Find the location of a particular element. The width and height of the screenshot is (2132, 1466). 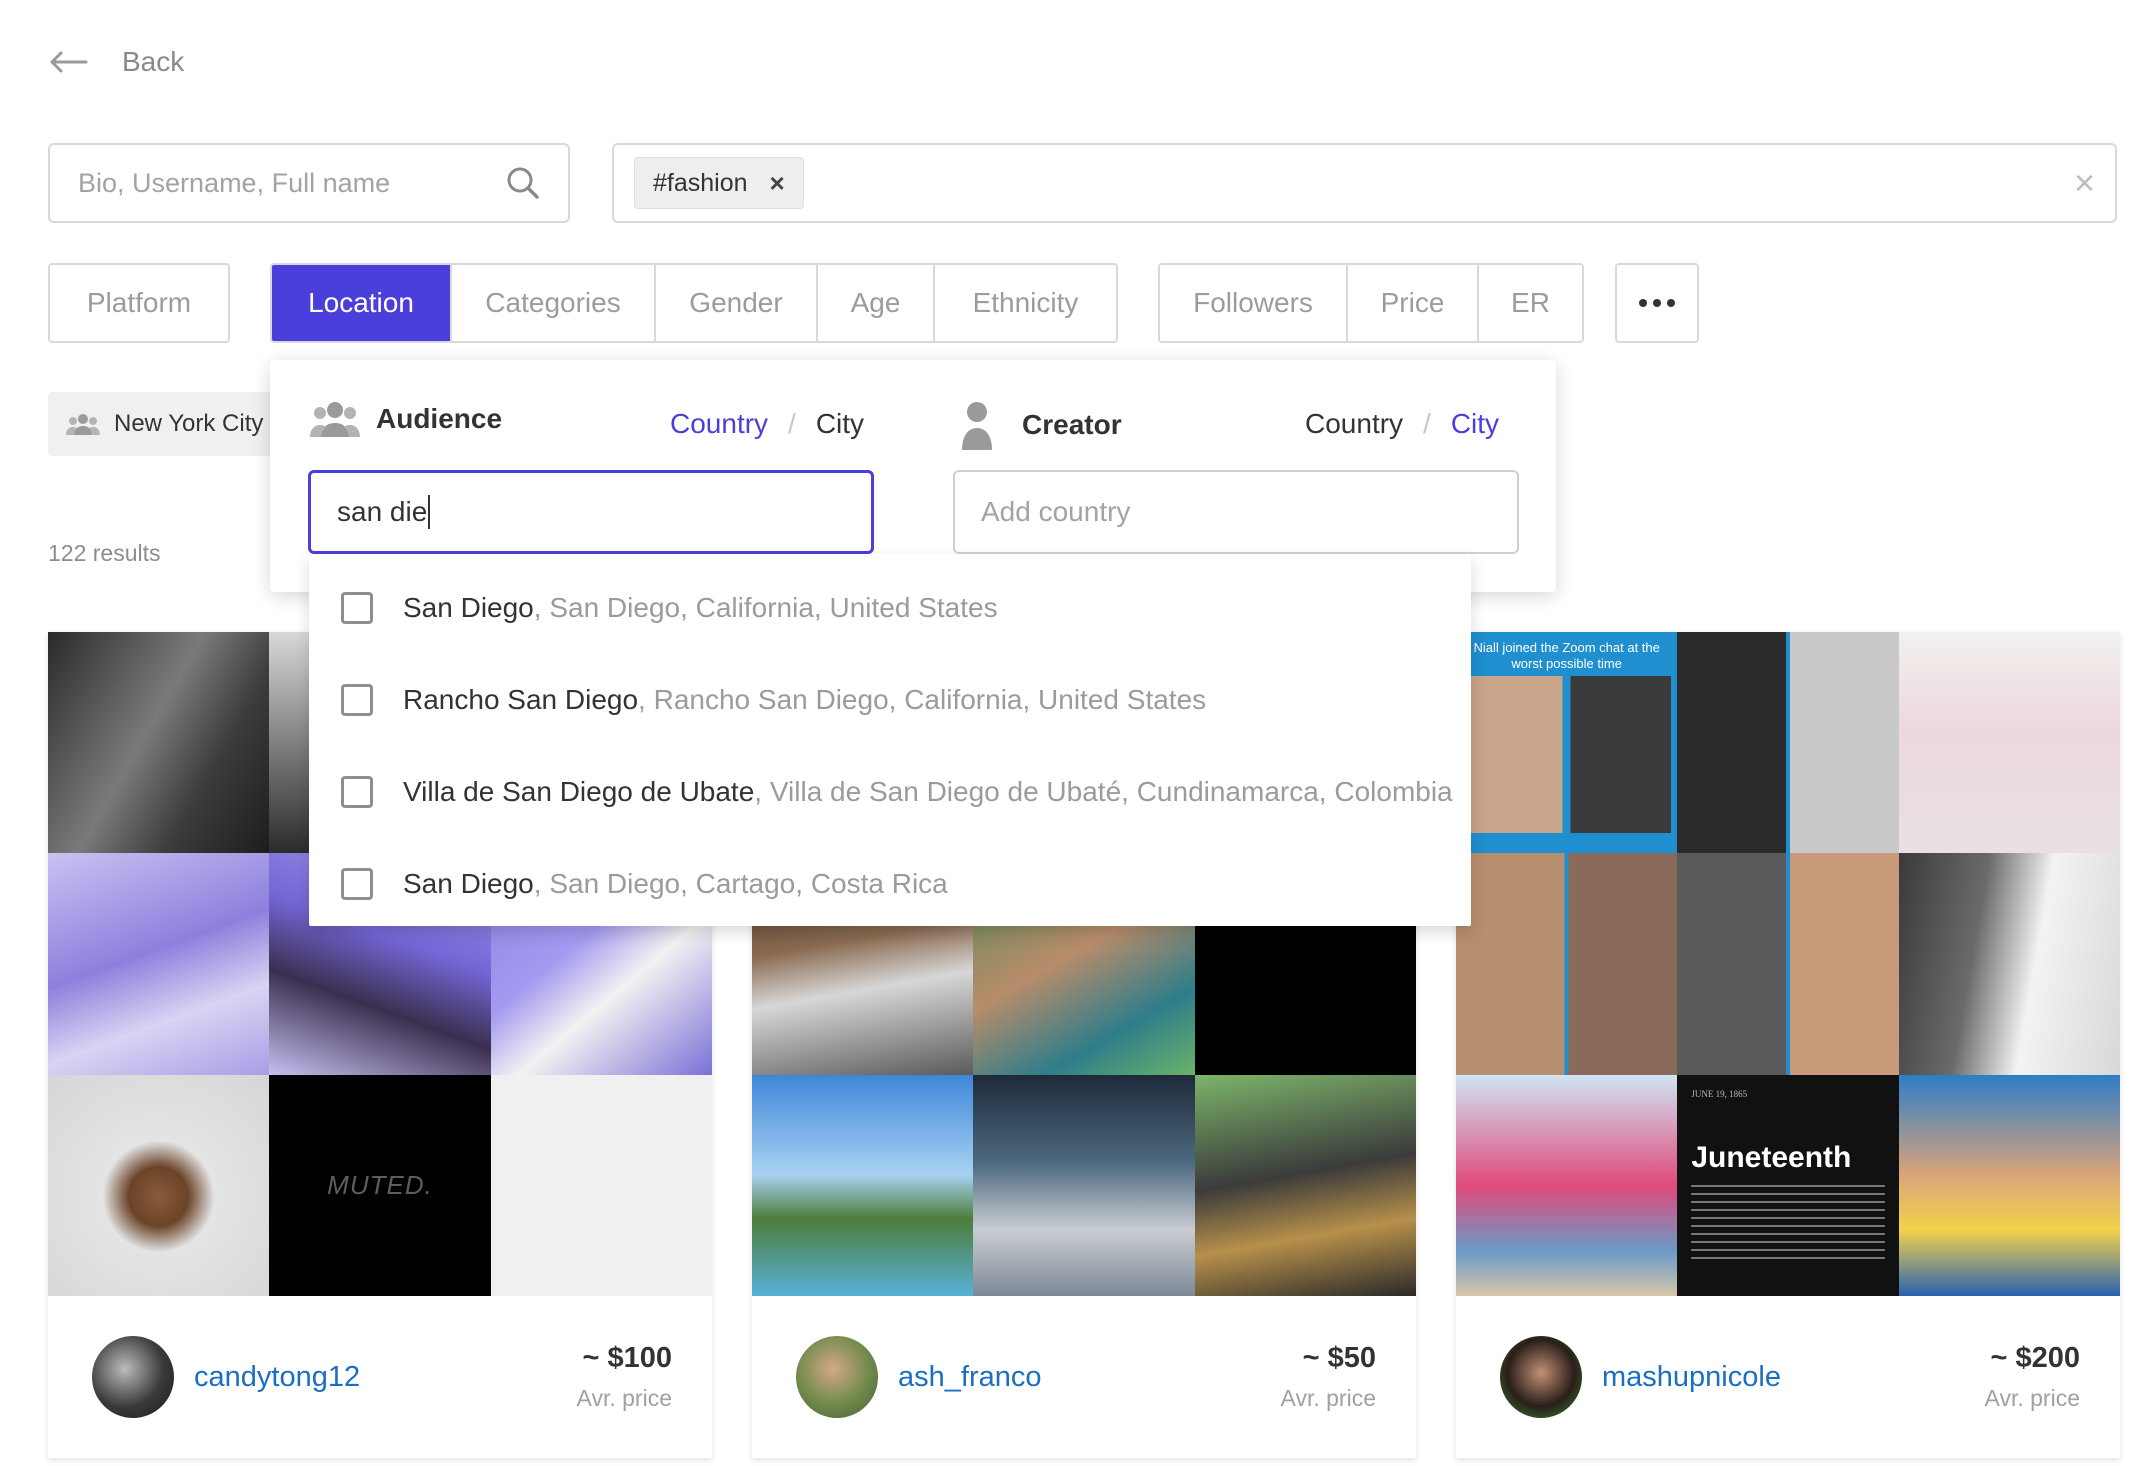

filter-price: Price is located at coordinates (1413, 303).